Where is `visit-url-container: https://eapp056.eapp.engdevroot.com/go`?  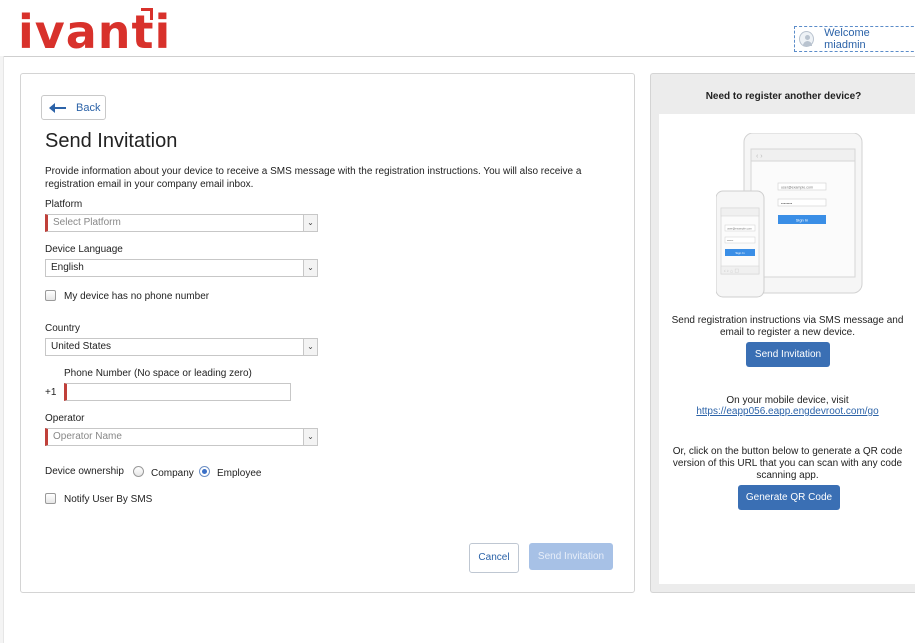 visit-url-container: https://eapp056.eapp.engdevroot.com/go is located at coordinates (787, 412).